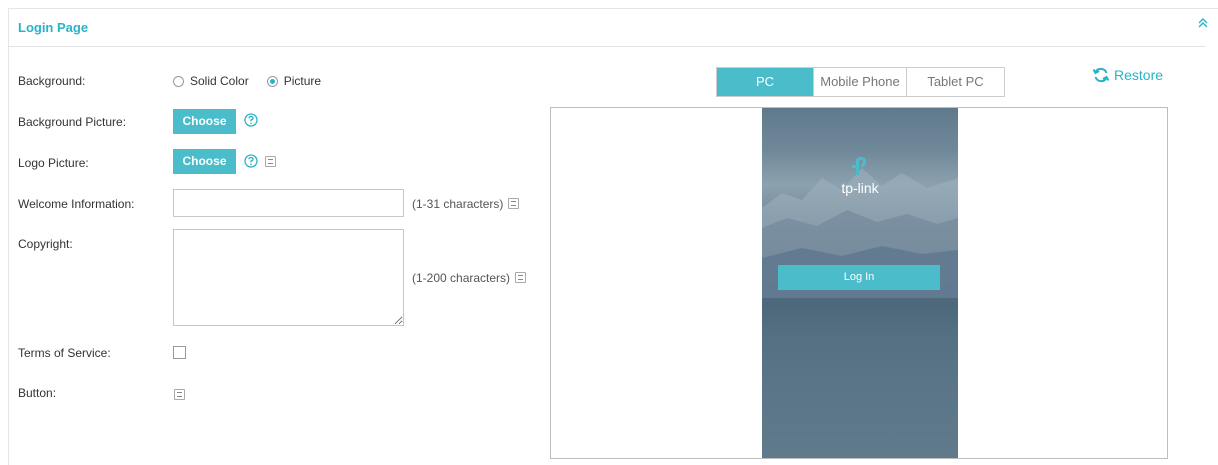 This screenshot has height=465, width=1218. I want to click on copyright-textarea, so click(288, 277).